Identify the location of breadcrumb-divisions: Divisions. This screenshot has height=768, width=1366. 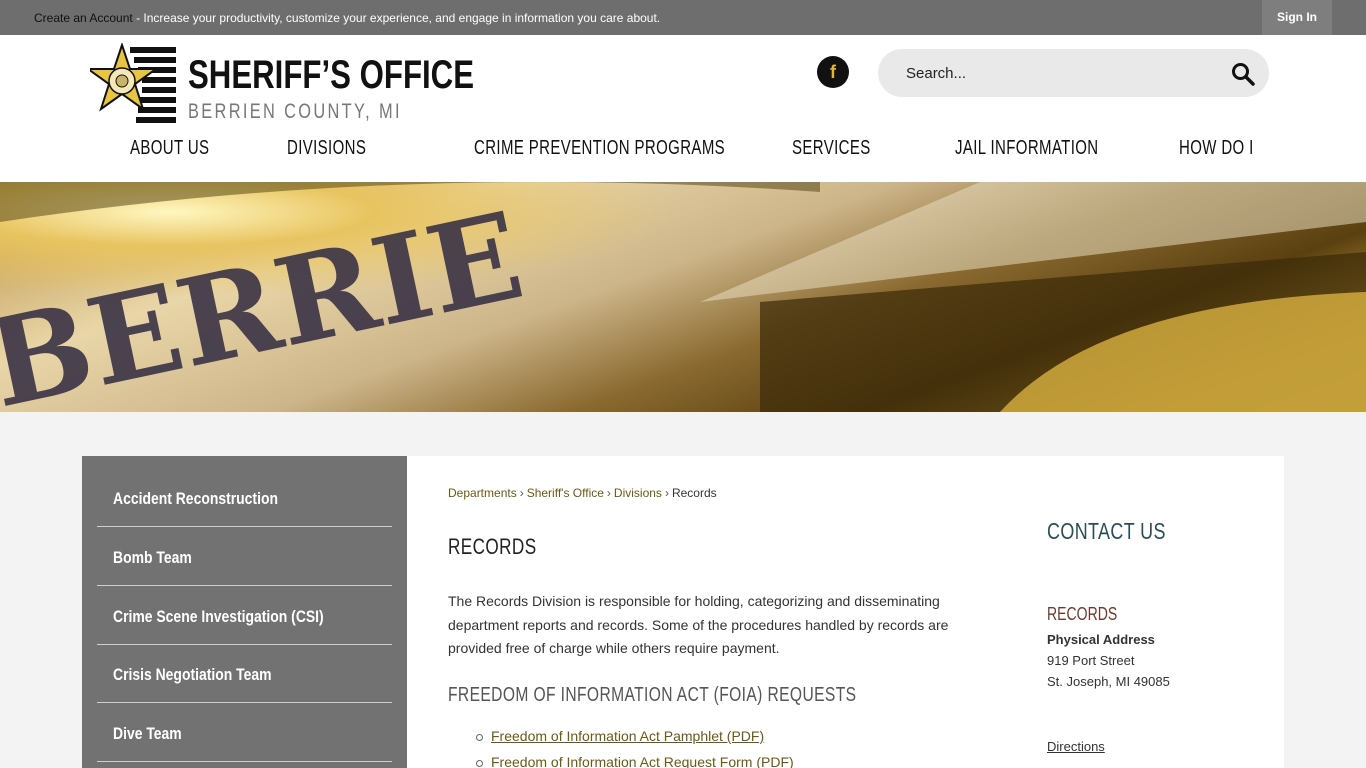
(638, 493).